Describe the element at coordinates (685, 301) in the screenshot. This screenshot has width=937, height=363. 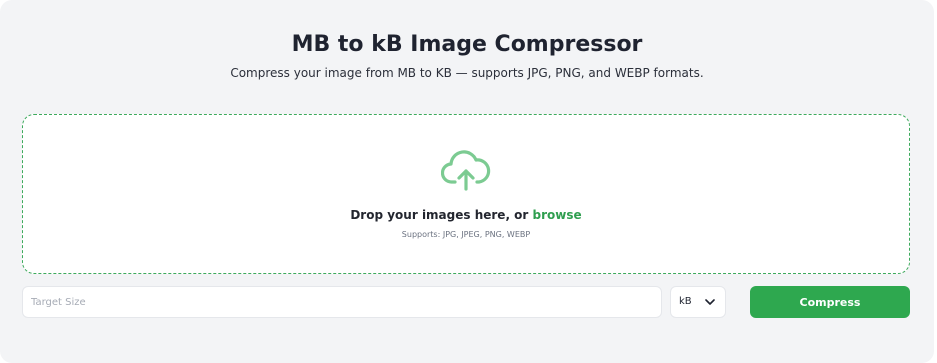
I see `unit-select-value: kB` at that location.